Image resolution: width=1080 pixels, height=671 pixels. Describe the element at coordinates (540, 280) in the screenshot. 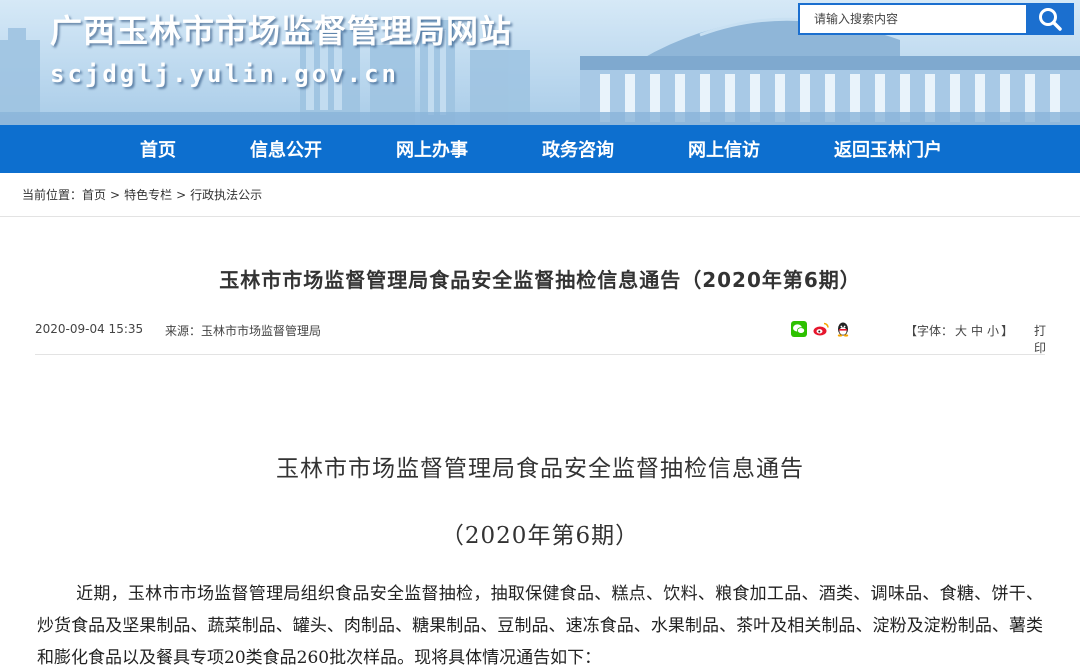

I see `article-title: 玉林市市场监督管理局食品安全监督抽检信息通告（2020年第6期）` at that location.